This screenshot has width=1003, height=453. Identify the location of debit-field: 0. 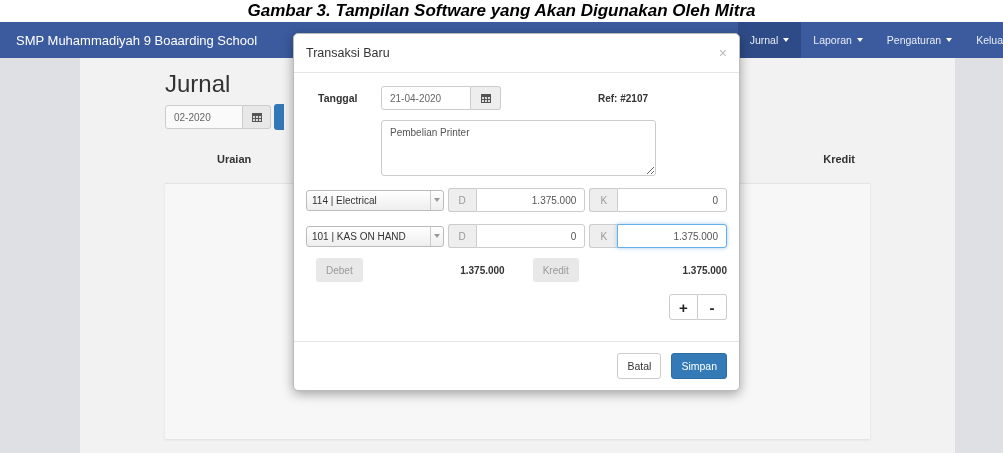
(530, 236).